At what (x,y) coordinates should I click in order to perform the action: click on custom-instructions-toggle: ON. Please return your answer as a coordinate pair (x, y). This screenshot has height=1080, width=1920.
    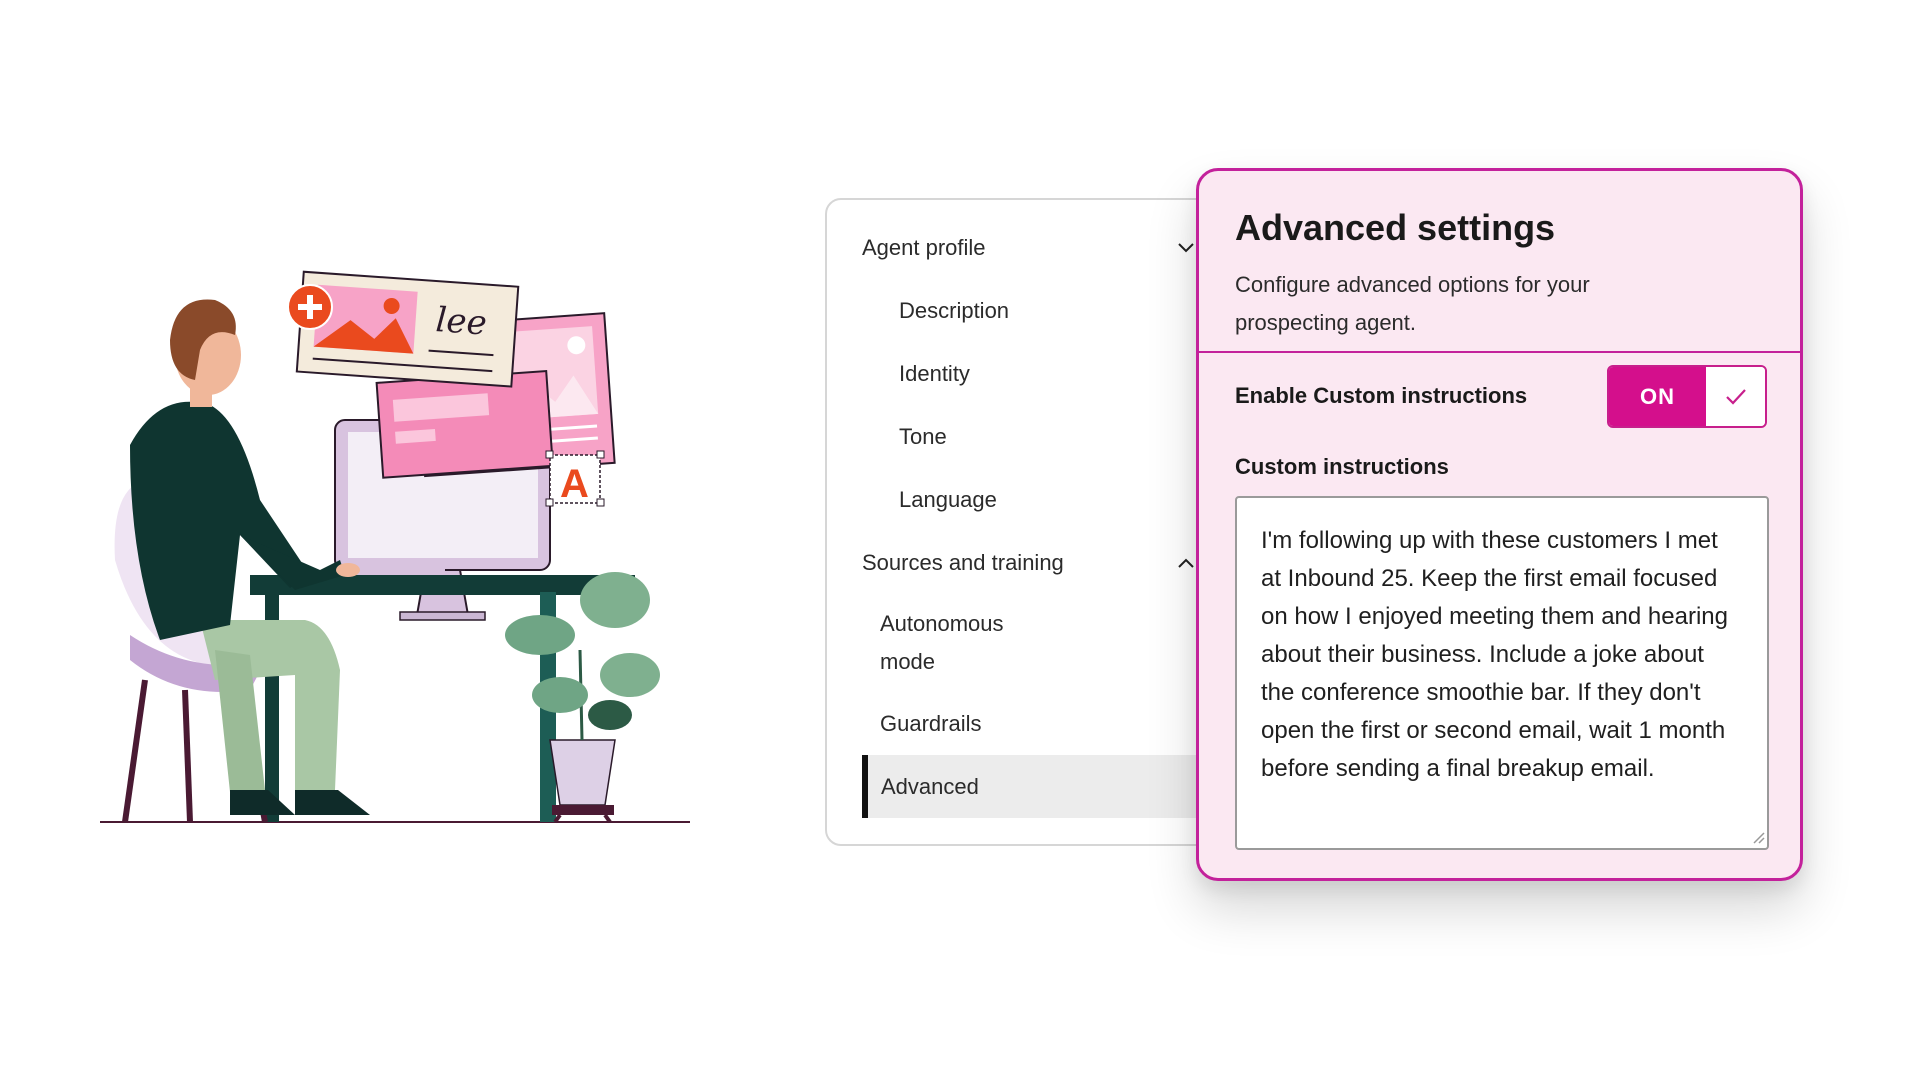
    Looking at the image, I should click on (1687, 396).